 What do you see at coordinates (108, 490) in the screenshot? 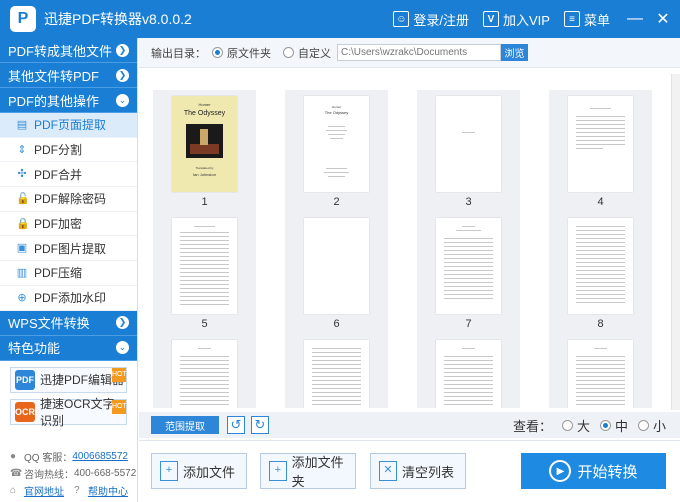
I see `help-link: 帮助中心` at bounding box center [108, 490].